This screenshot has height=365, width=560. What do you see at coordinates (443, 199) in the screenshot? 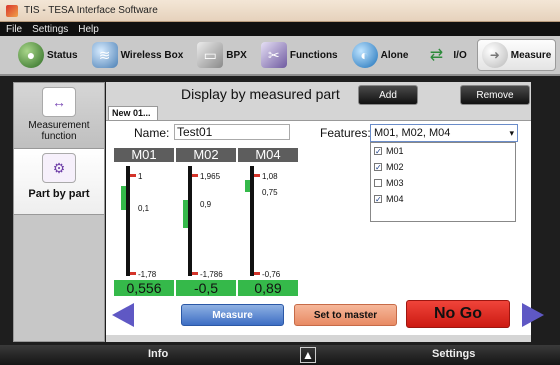
I see `list-item: ✓ M04` at bounding box center [443, 199].